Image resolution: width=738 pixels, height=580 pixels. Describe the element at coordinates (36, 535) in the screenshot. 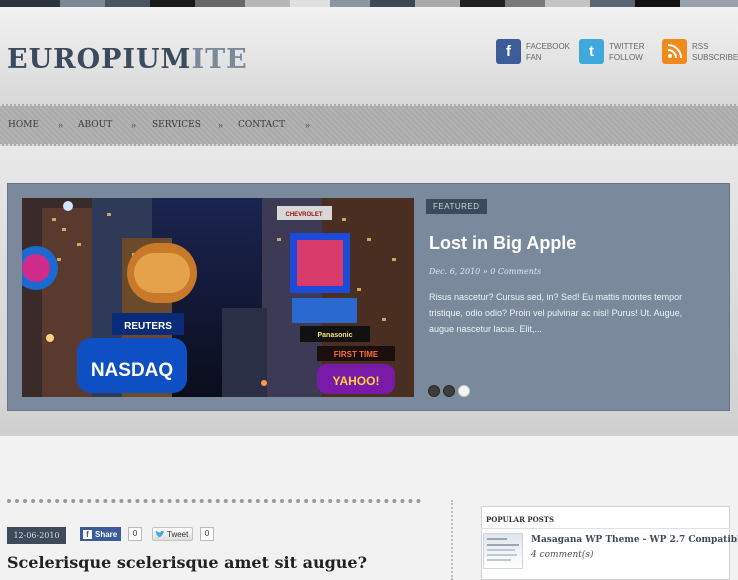

I see `post-date: 12-06-2010` at that location.